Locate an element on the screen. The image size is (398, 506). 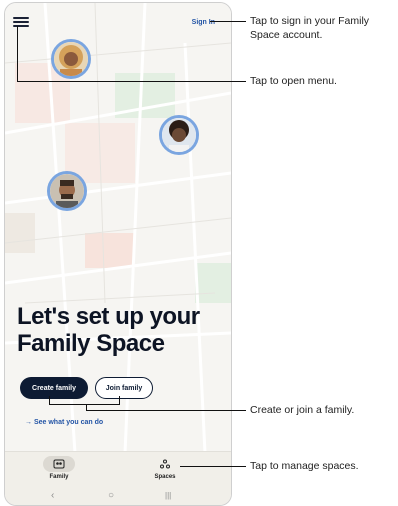
menu-icon is located at coordinates (21, 22).